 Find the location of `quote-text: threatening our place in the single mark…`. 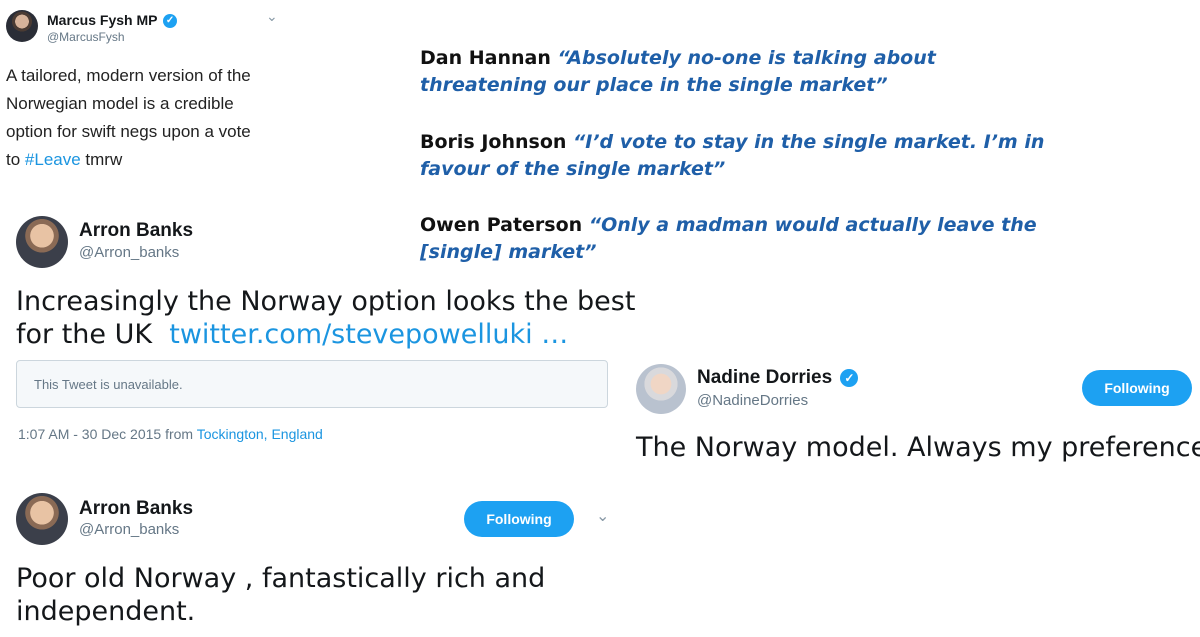

quote-text: threatening our place in the single mark… is located at coordinates (654, 85).